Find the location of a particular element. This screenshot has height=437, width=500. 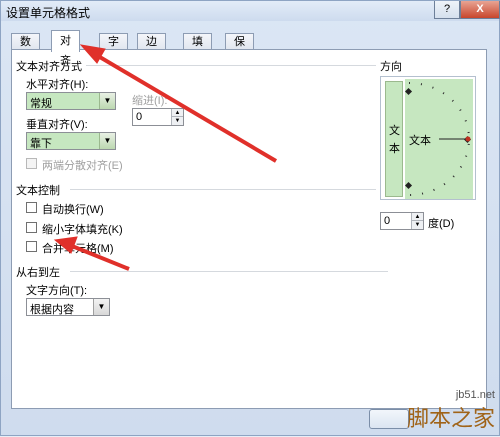

indent-value: 0 is located at coordinates (139, 117).